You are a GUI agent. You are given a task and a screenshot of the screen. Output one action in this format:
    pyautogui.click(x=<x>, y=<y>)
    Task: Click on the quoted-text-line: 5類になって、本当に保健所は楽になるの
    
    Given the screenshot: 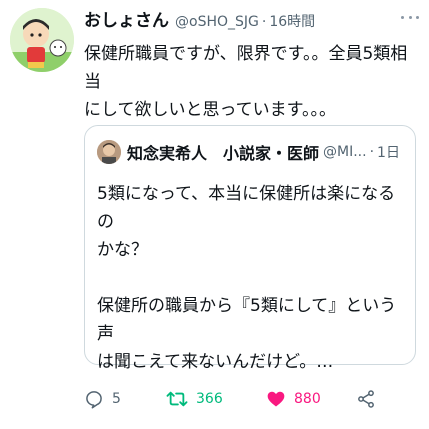 What is the action you would take?
    pyautogui.click(x=246, y=208)
    